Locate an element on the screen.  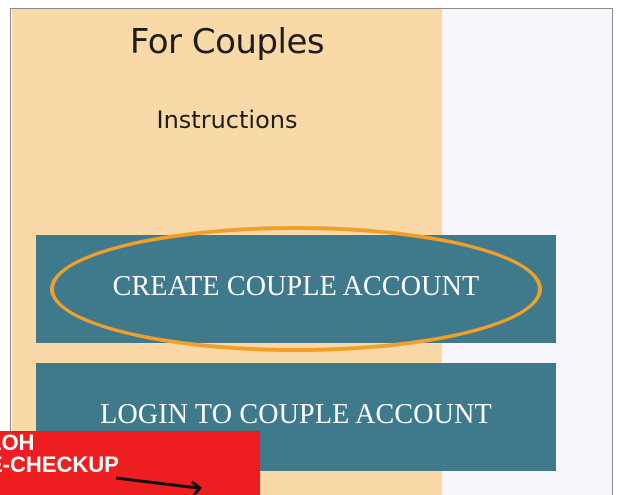
instructions-link: Instructions is located at coordinates (227, 120).